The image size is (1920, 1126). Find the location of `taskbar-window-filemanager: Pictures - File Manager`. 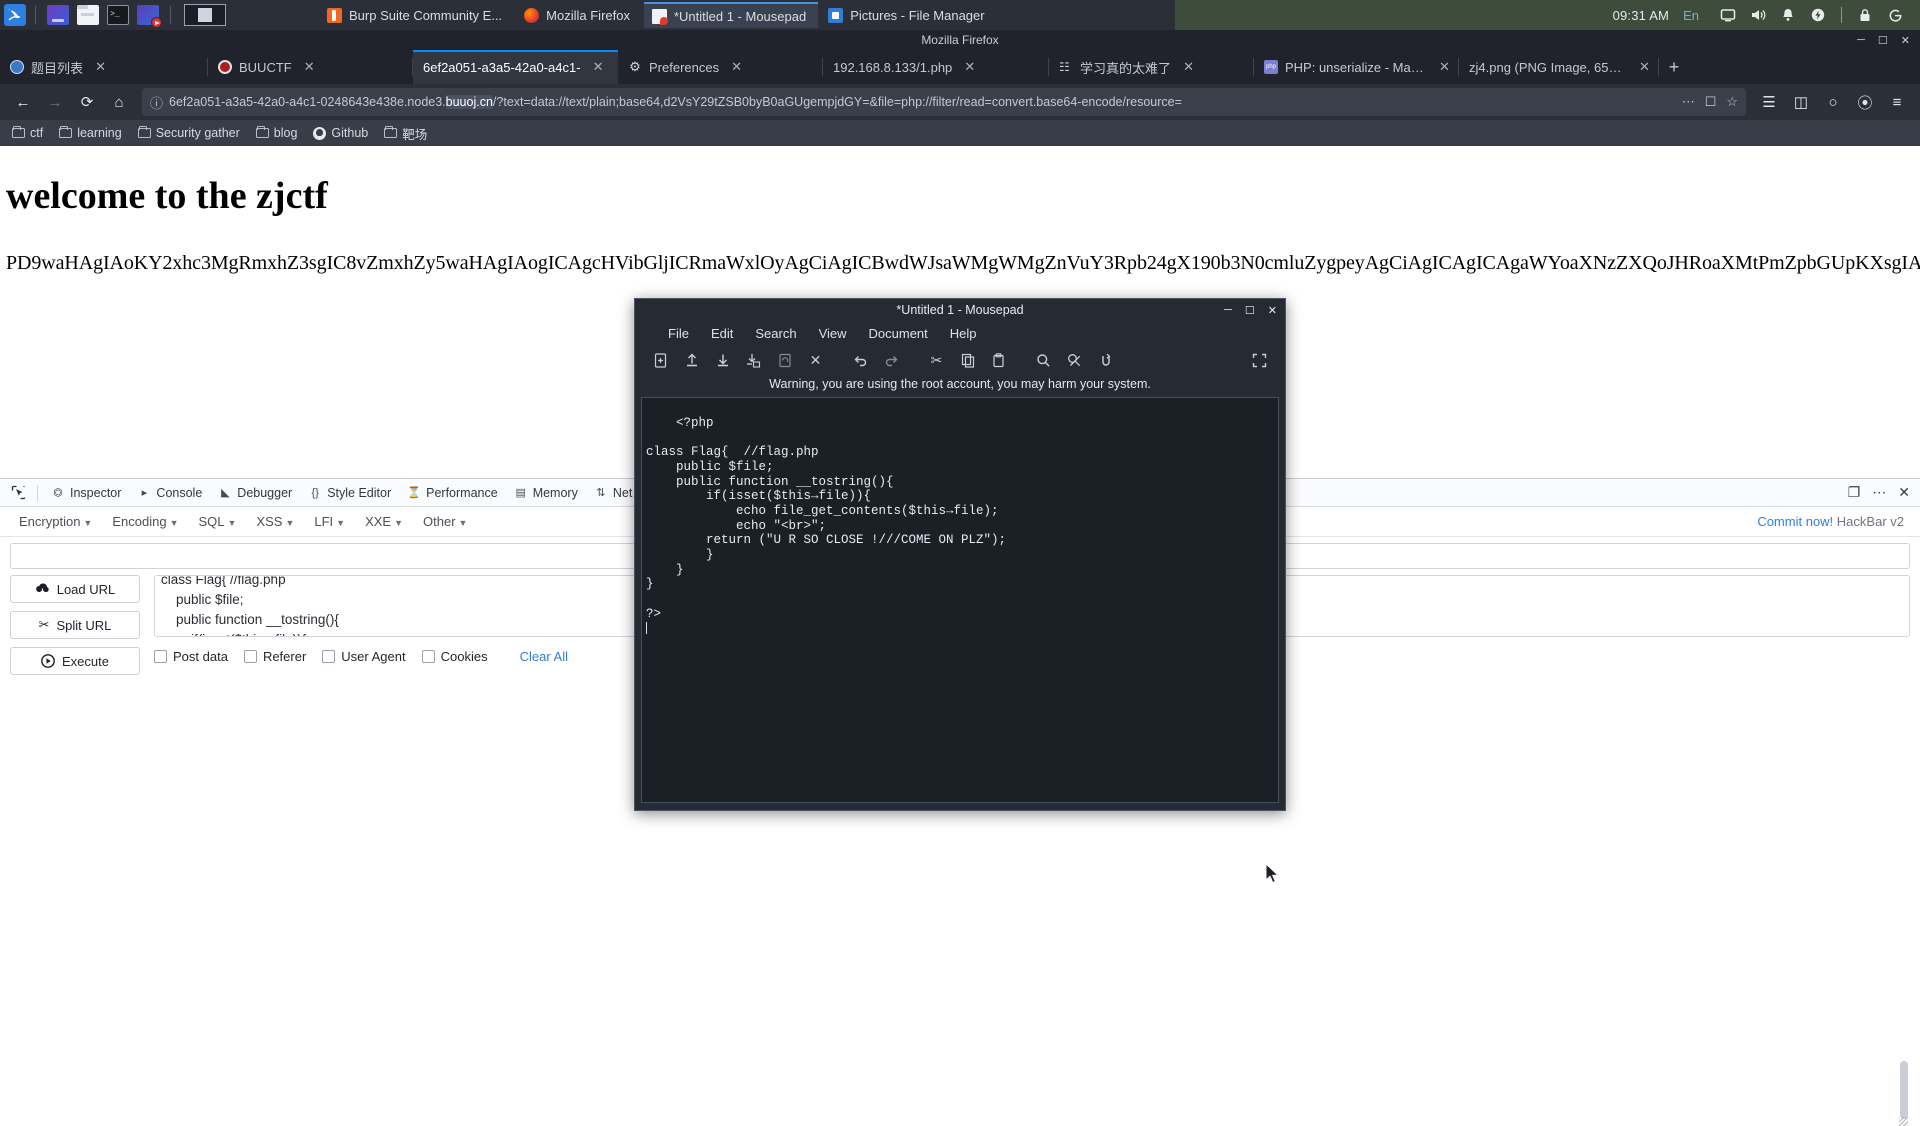

taskbar-window-filemanager: Pictures - File Manager is located at coordinates (908, 15).